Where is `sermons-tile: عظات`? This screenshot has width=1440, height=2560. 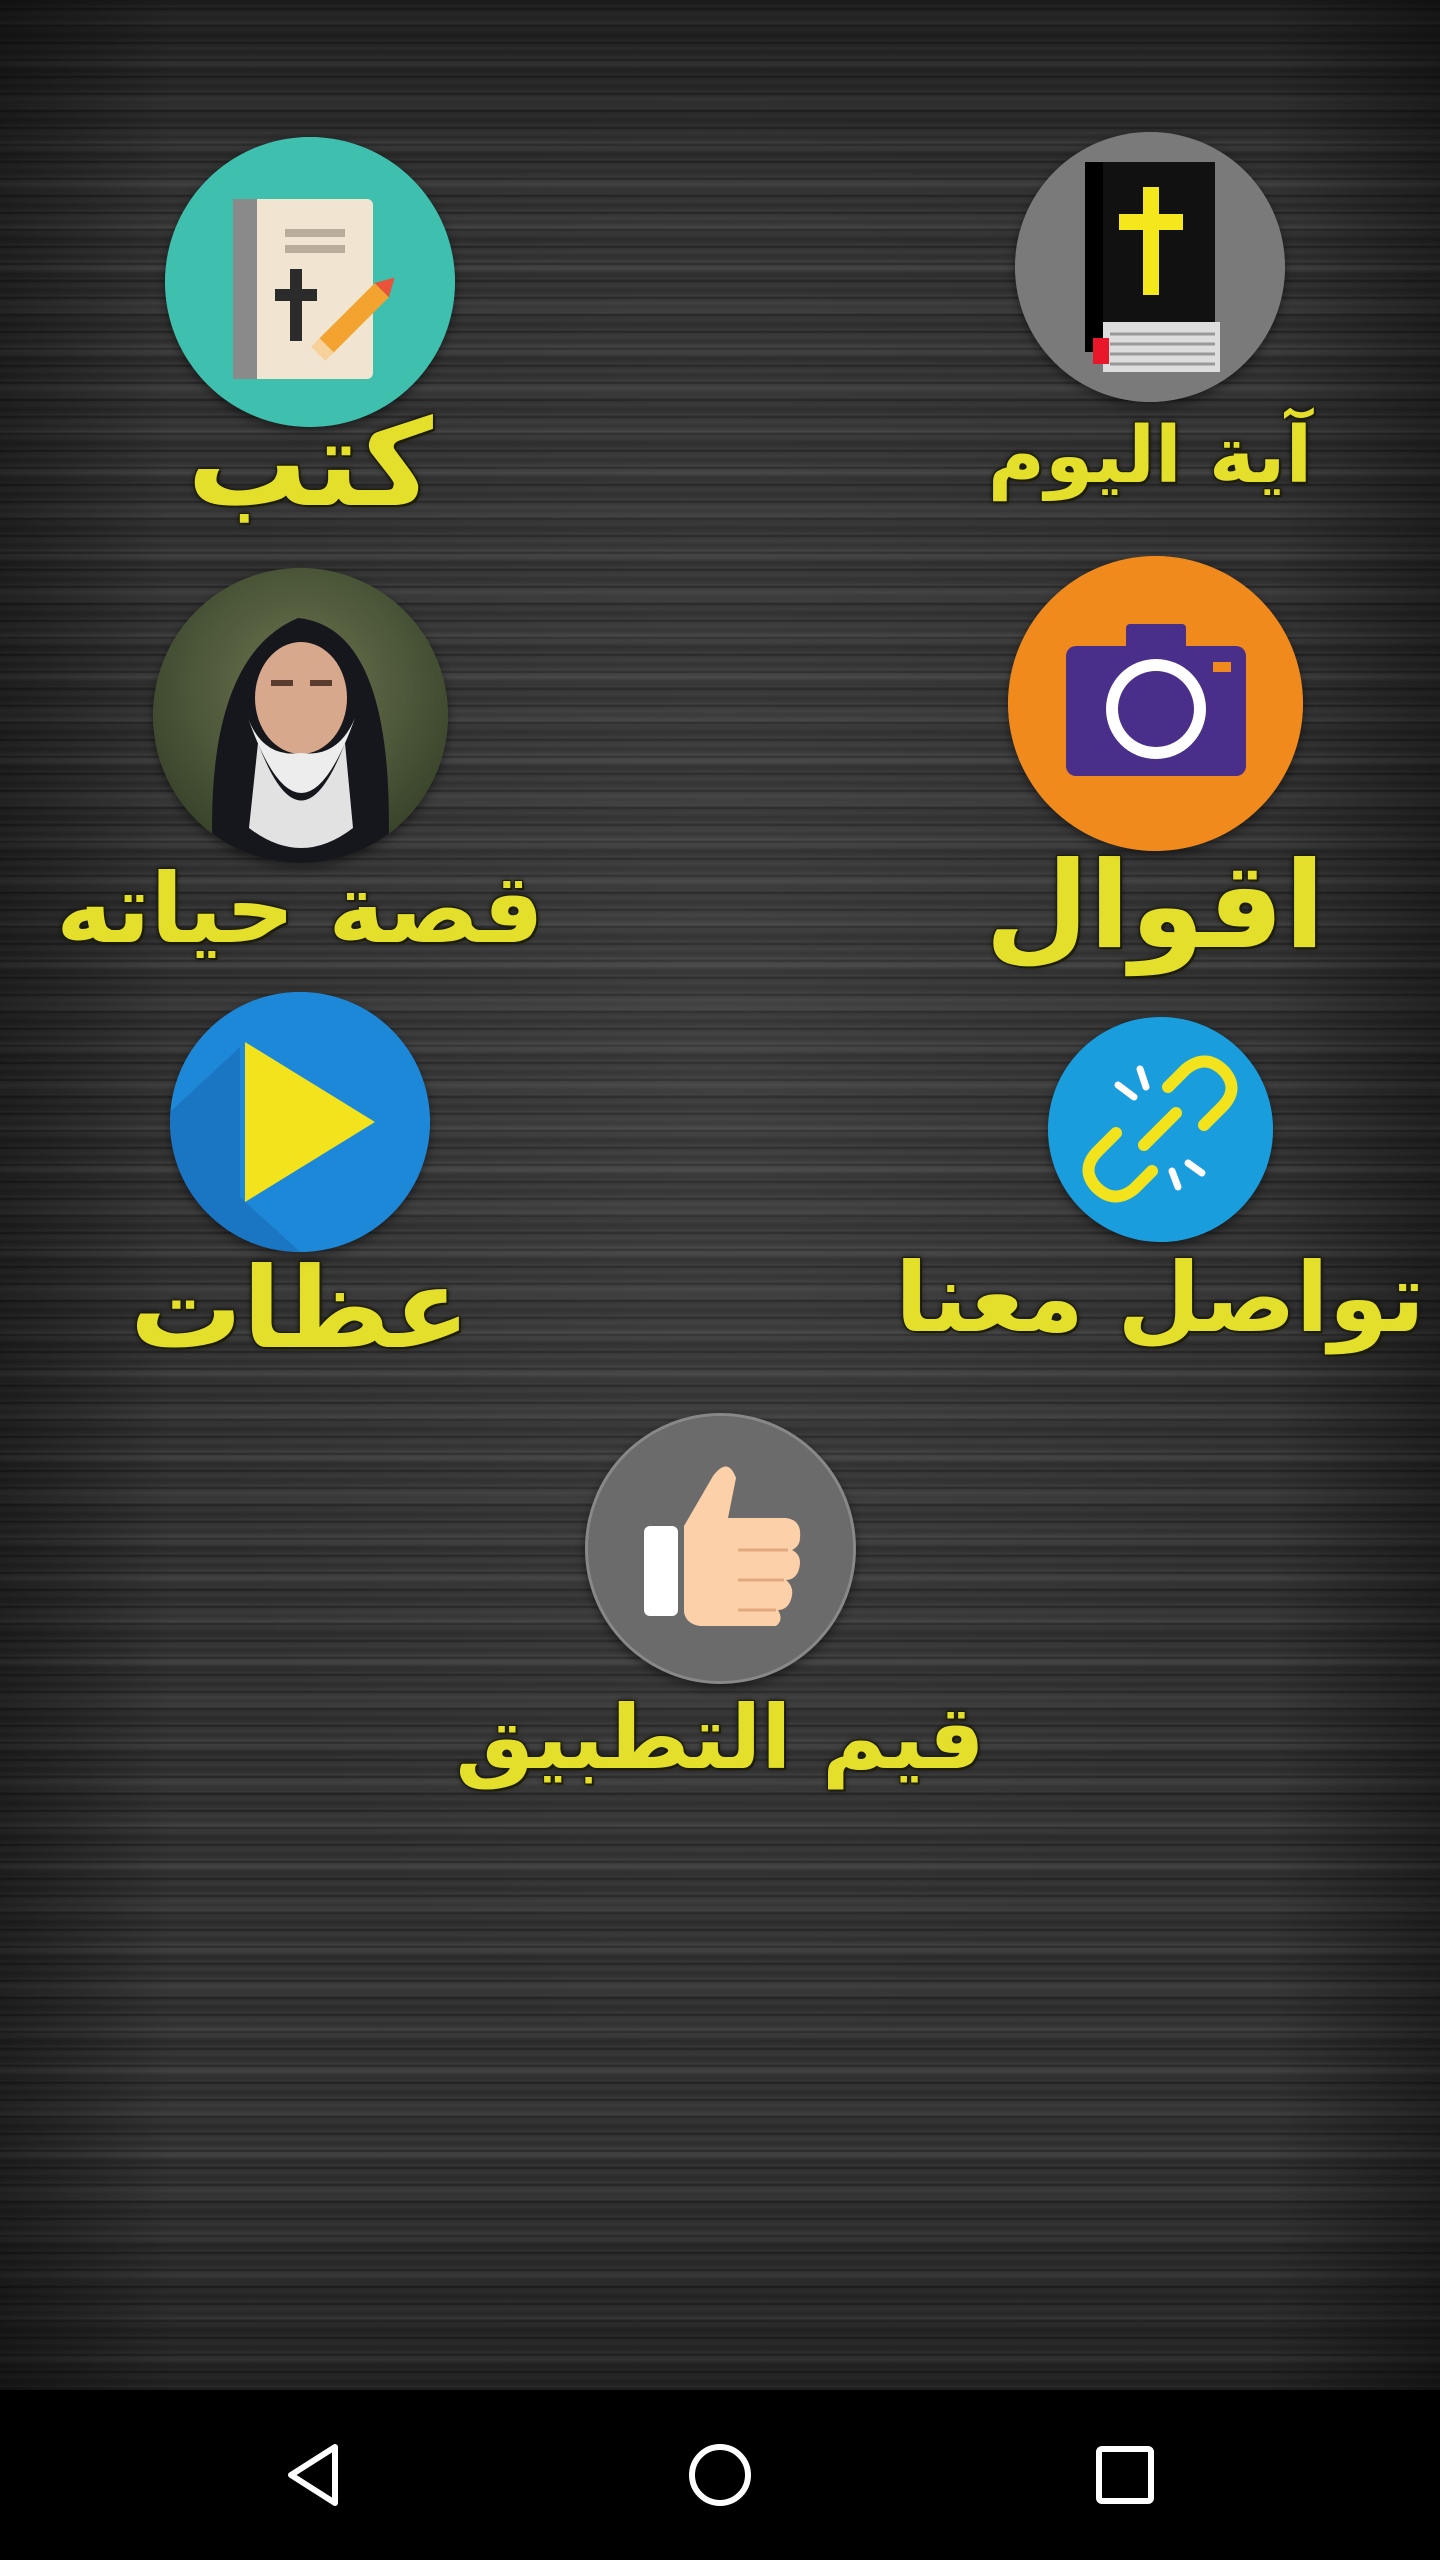
sermons-tile: عظات is located at coordinates (300, 1181).